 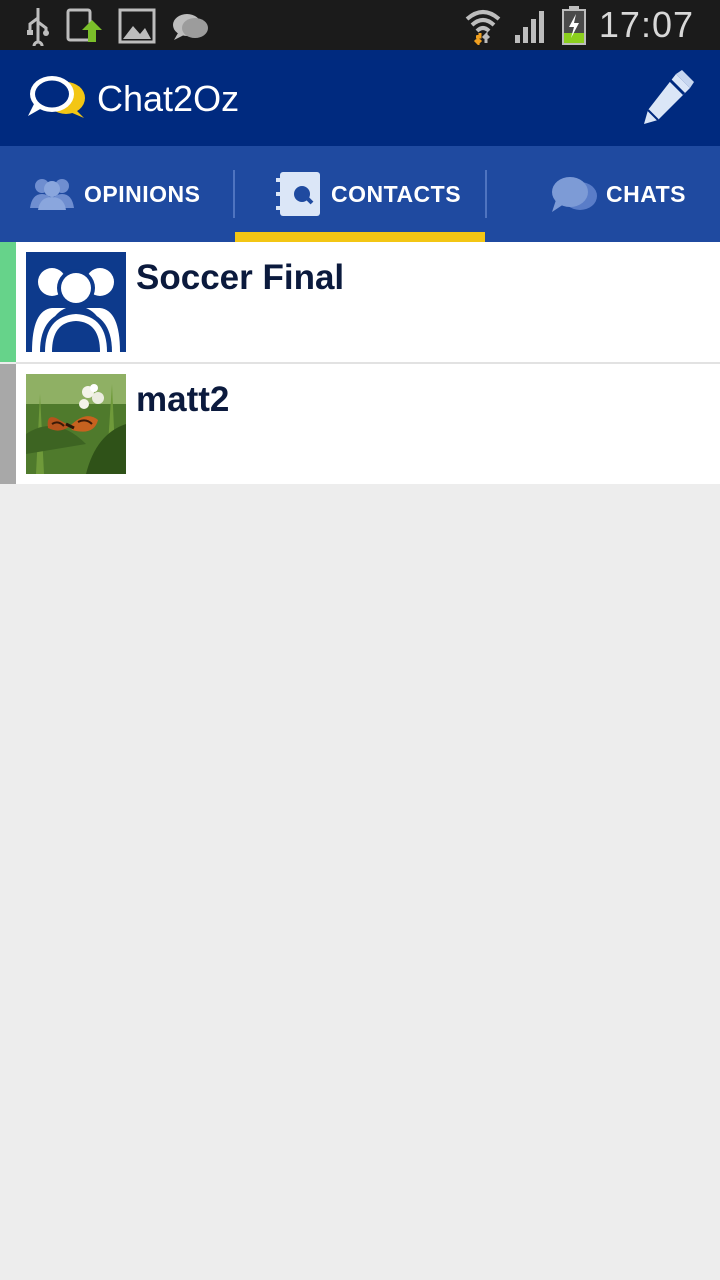 I want to click on system-icons: 17:07, so click(x=579, y=25).